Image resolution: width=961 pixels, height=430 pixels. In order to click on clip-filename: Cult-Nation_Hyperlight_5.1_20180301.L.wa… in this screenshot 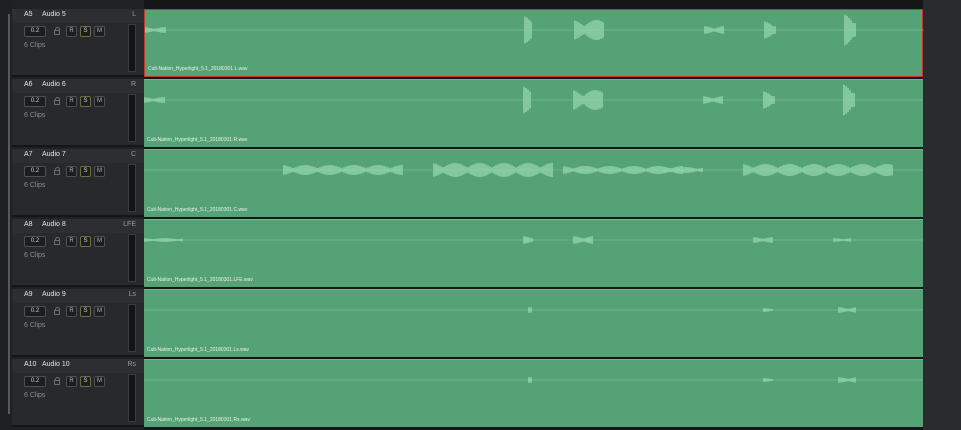, I will do `click(198, 69)`.